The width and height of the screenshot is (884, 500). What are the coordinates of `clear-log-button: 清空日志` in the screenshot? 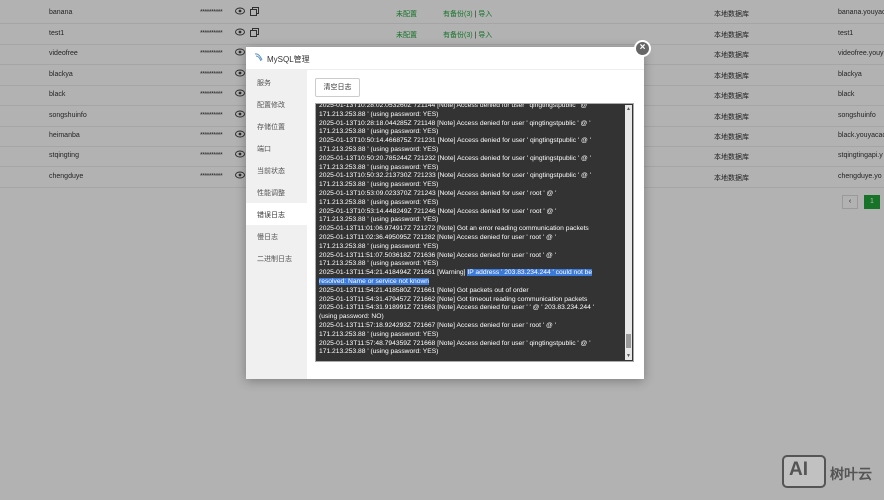 It's located at (337, 87).